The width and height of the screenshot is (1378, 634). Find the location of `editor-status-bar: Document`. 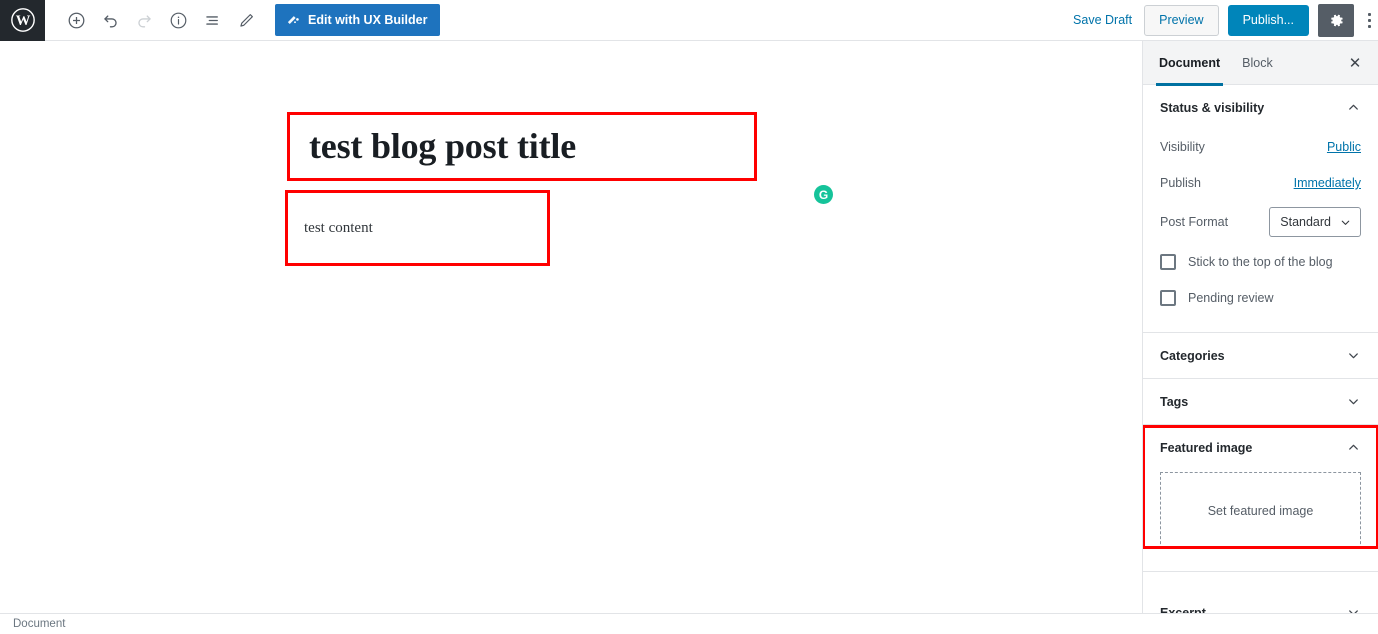

editor-status-bar: Document is located at coordinates (689, 623).